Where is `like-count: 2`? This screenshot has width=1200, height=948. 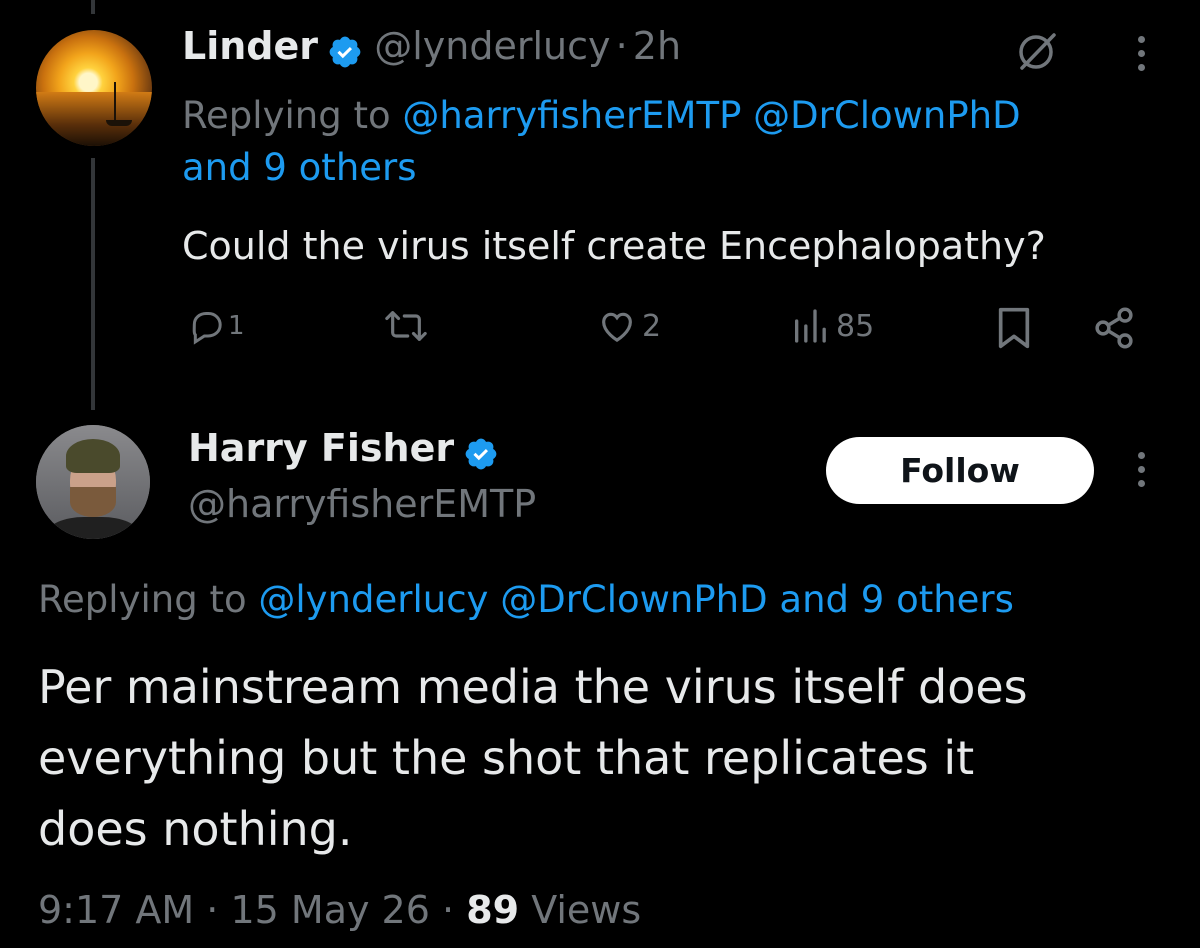 like-count: 2 is located at coordinates (652, 326).